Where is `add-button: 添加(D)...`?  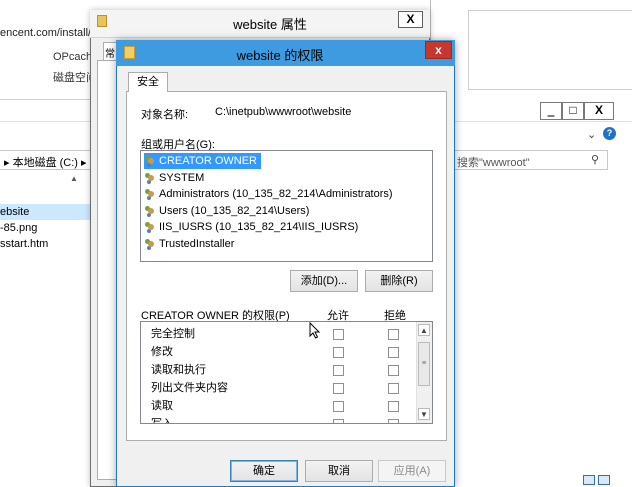
add-button: 添加(D)... is located at coordinates (324, 281).